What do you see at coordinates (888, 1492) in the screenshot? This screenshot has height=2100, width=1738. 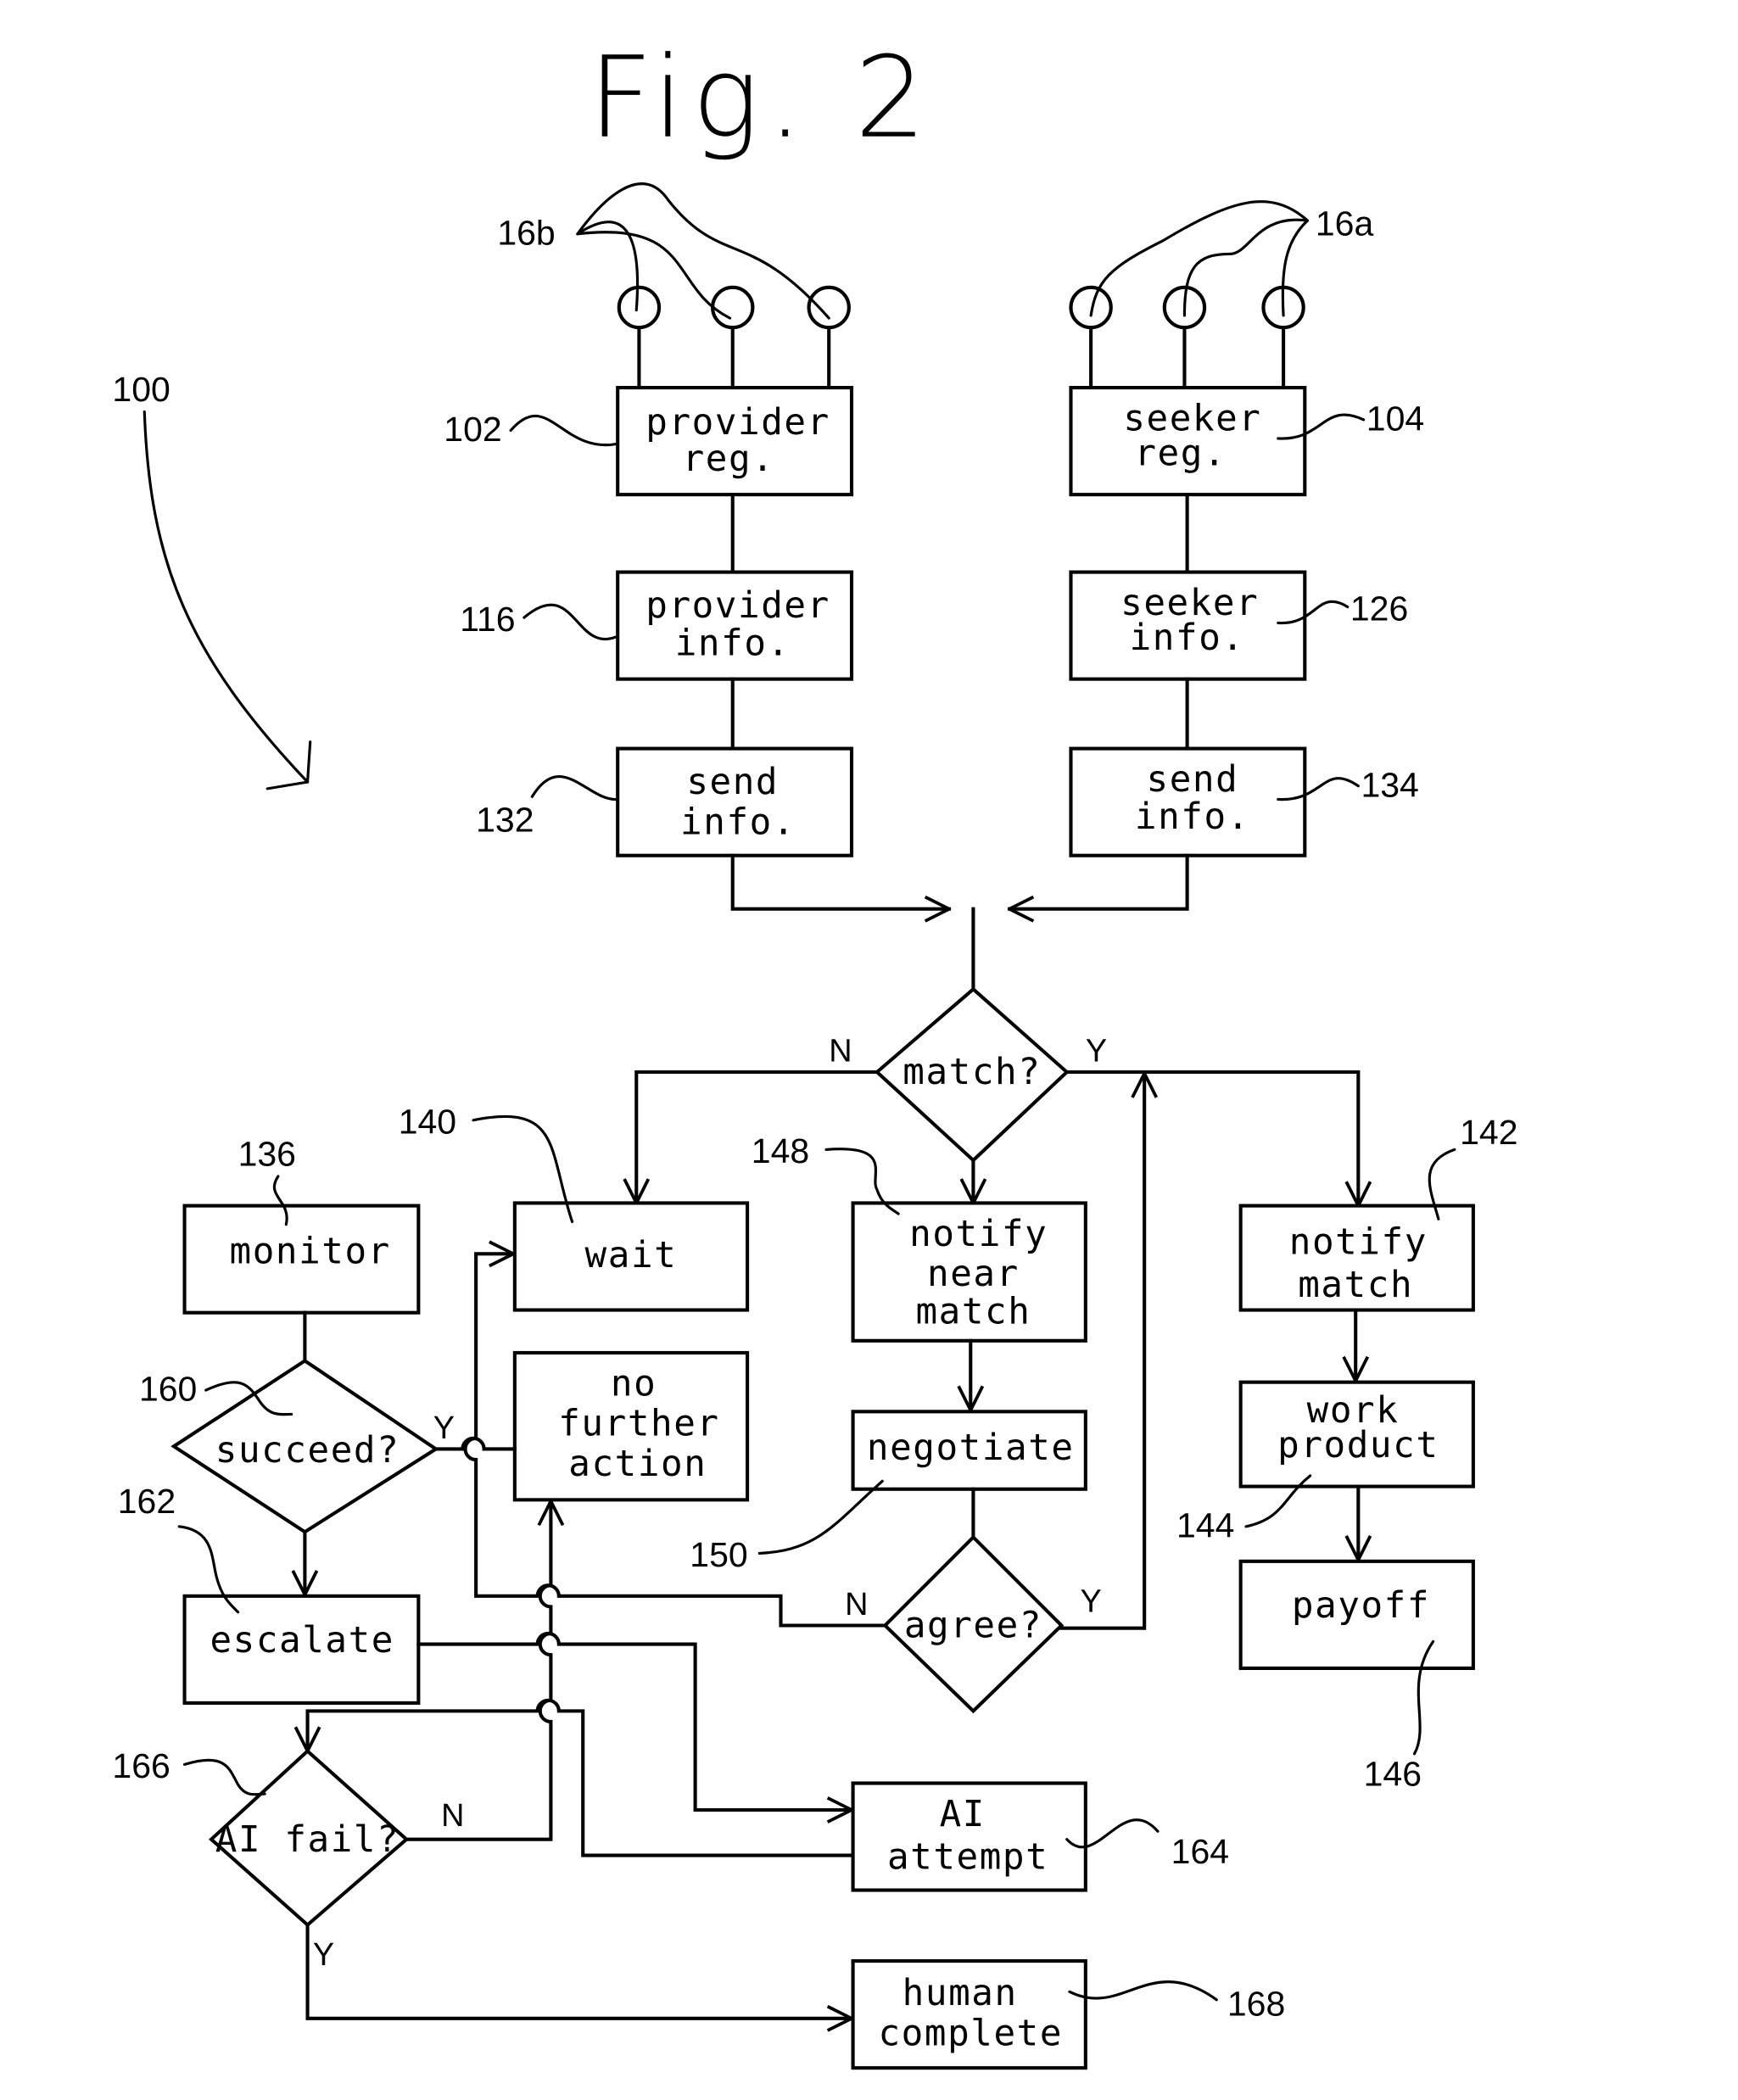 I see `negotiate-node: negotiate 150` at bounding box center [888, 1492].